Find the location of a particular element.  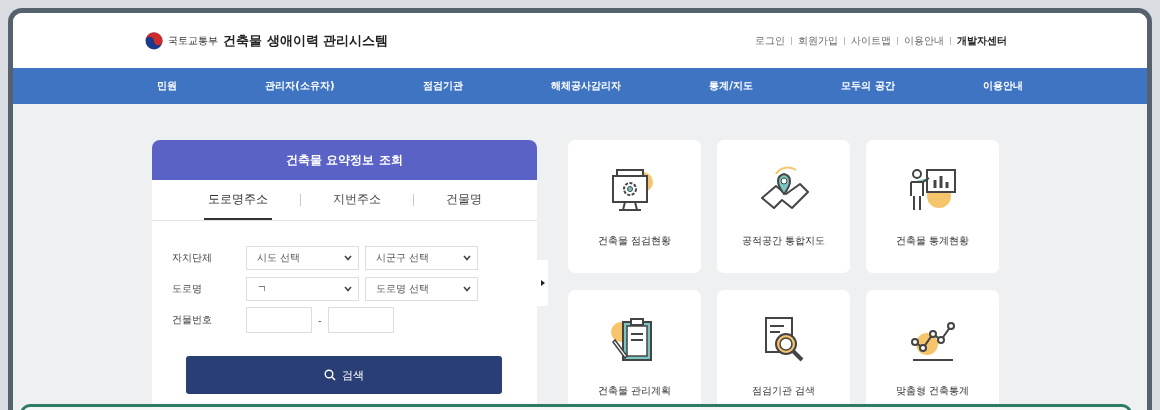

select-field: 시도 선택 is located at coordinates (302, 258).